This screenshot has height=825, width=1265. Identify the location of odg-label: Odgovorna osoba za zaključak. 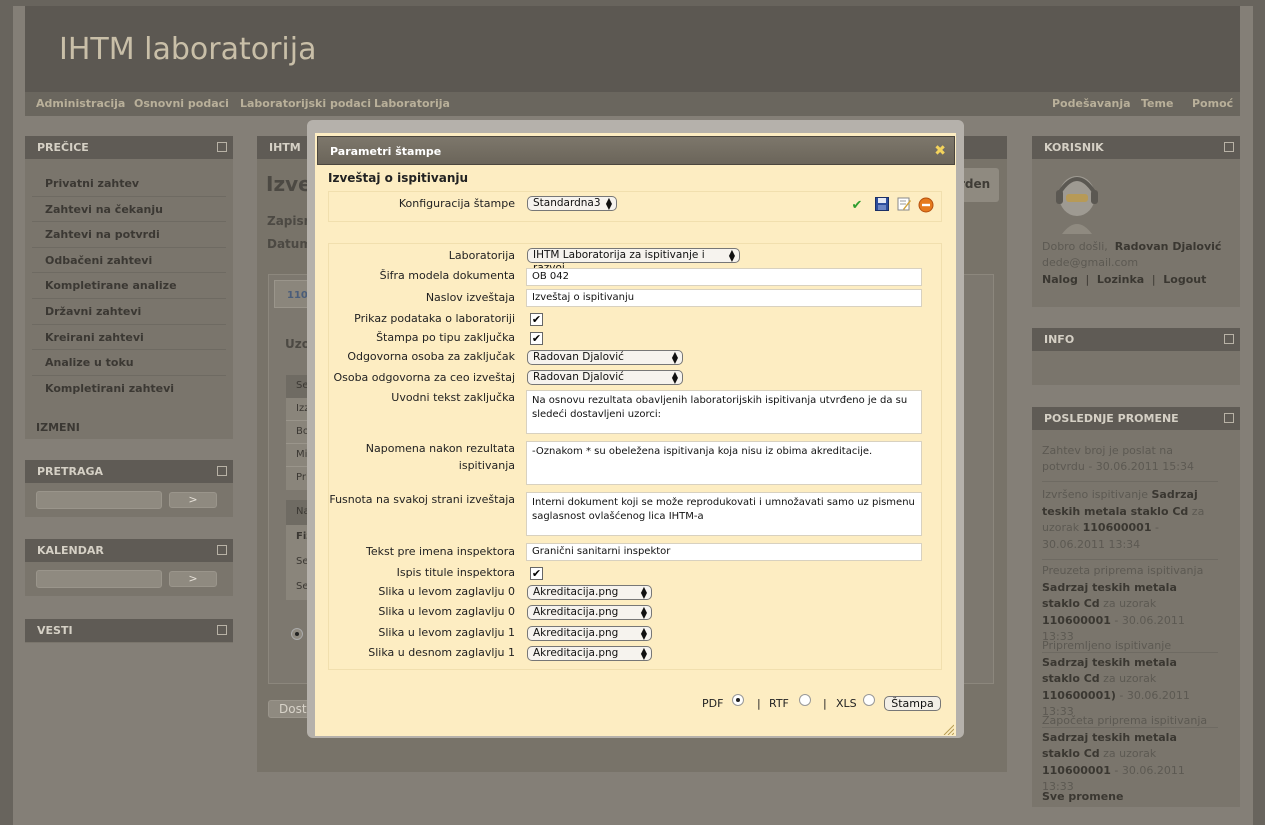
(431, 356).